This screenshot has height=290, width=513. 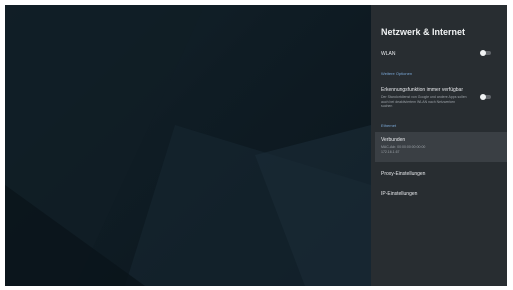 I want to click on scanning-label: Erkennungsfunktion immer verfügbar, so click(x=422, y=90).